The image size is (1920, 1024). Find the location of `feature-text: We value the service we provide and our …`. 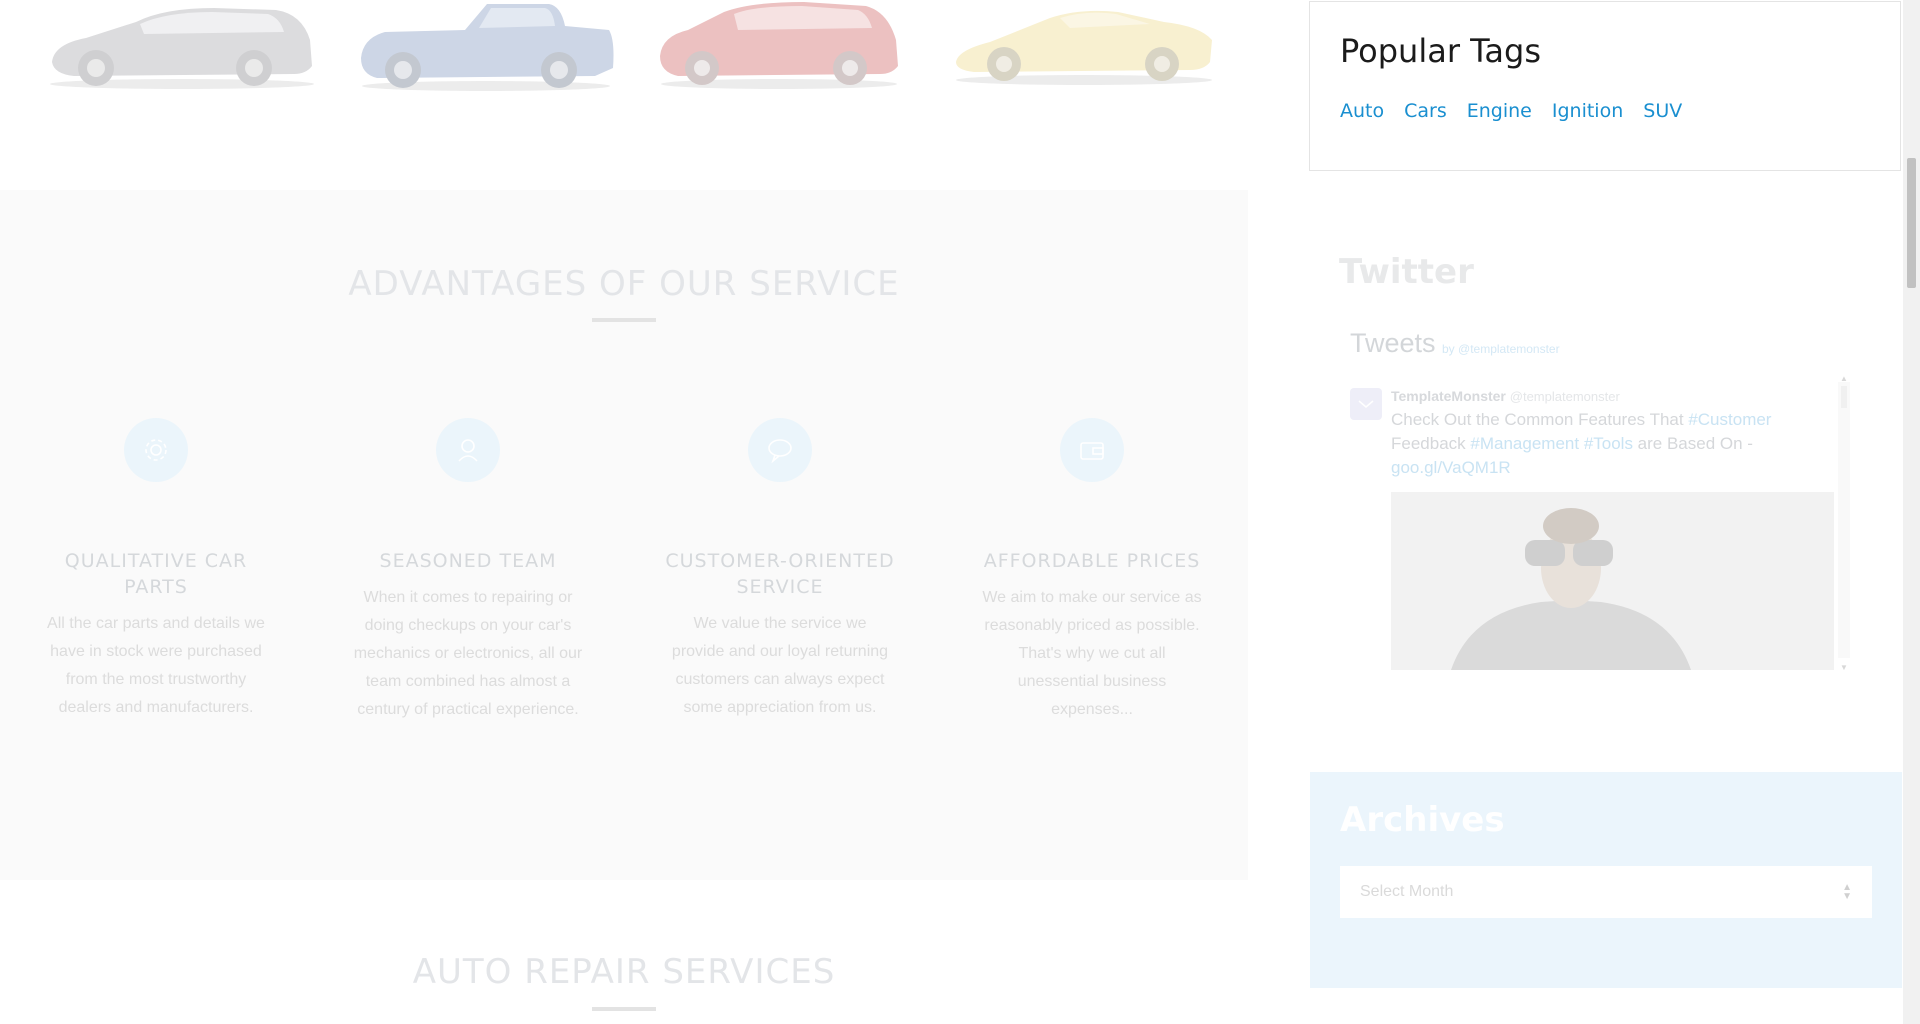

feature-text: We value the service we provide and our … is located at coordinates (780, 665).